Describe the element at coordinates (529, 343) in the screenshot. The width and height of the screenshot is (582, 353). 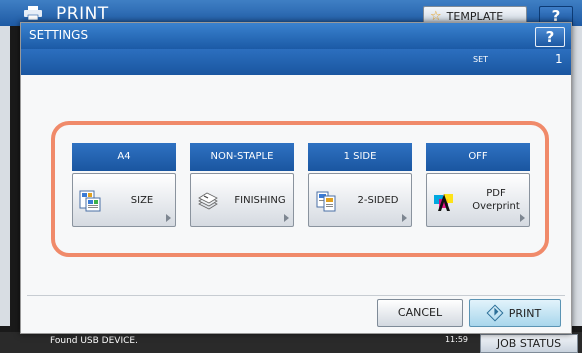
I see `job-status-button: JOB STATUS` at that location.